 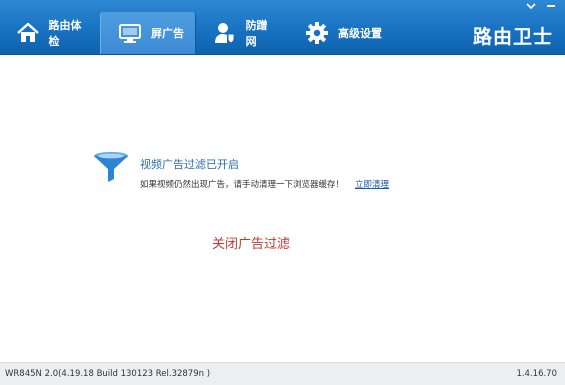 I want to click on status-title: 视频广告过滤已开启, so click(x=189, y=164).